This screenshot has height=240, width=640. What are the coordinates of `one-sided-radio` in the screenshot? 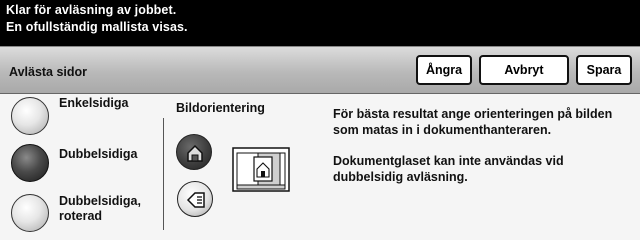 It's located at (30, 116).